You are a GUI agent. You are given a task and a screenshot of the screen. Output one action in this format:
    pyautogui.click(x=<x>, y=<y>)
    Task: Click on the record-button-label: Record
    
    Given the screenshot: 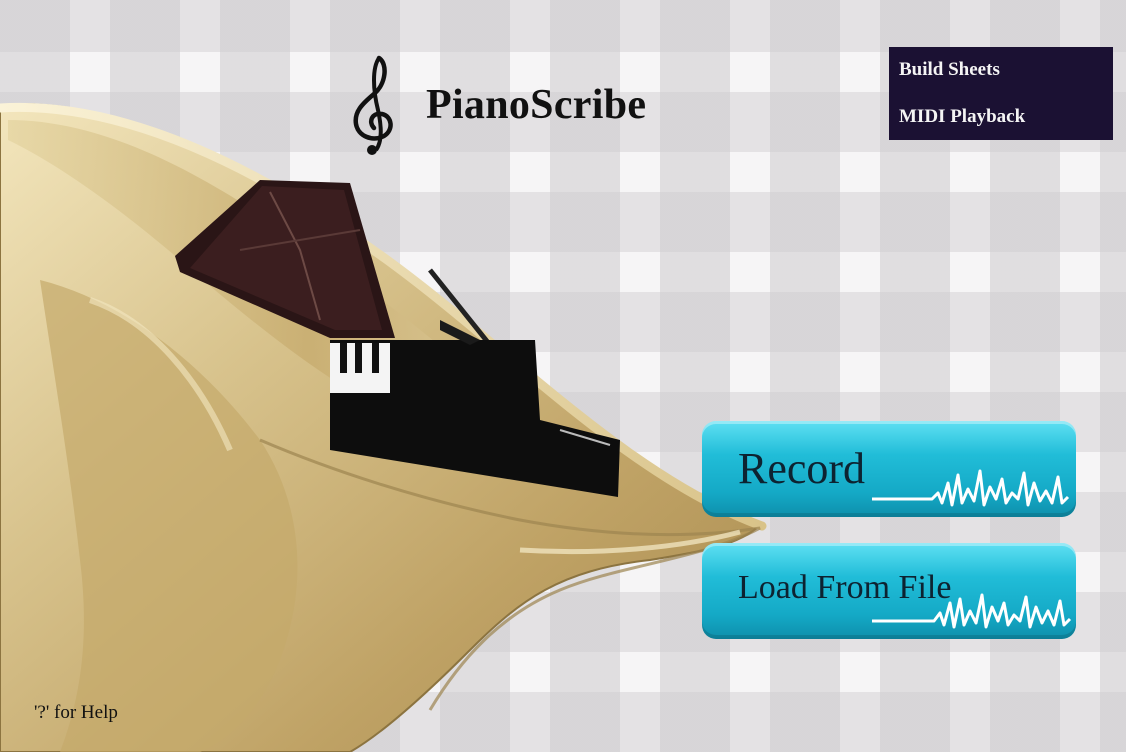 What is the action you would take?
    pyautogui.click(x=802, y=468)
    